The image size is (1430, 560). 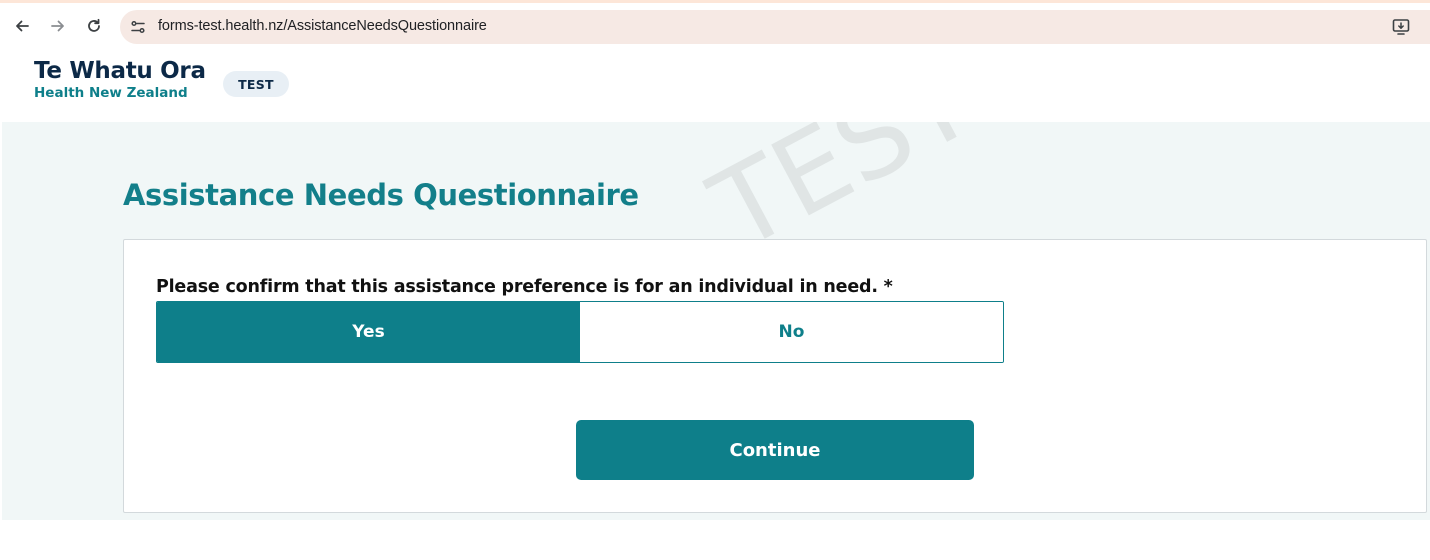 What do you see at coordinates (138, 27) in the screenshot?
I see `site-info-icon` at bounding box center [138, 27].